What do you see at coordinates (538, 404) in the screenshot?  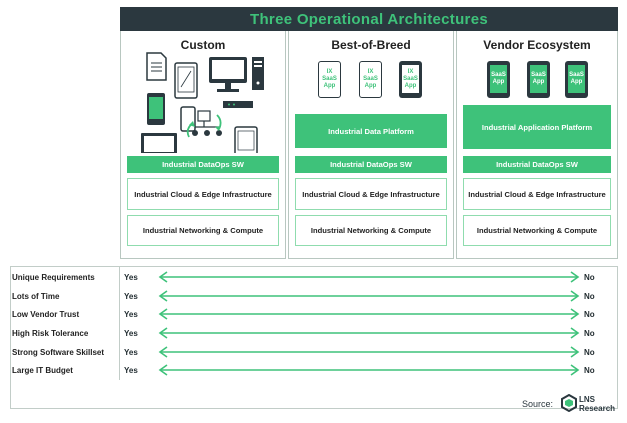 I see `source-label: Source:` at bounding box center [538, 404].